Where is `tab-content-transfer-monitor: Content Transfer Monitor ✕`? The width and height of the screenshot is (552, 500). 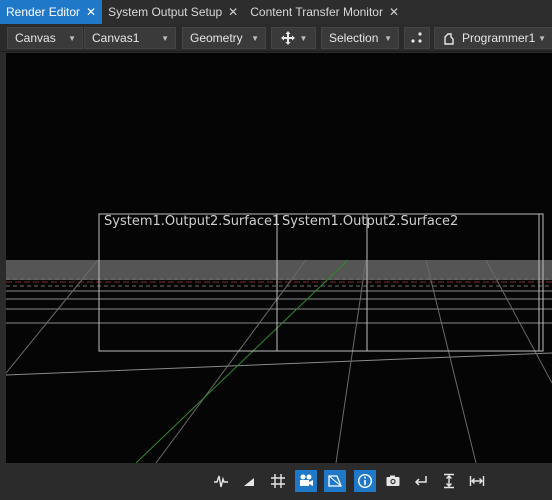
tab-content-transfer-monitor: Content Transfer Monitor ✕ is located at coordinates (324, 12).